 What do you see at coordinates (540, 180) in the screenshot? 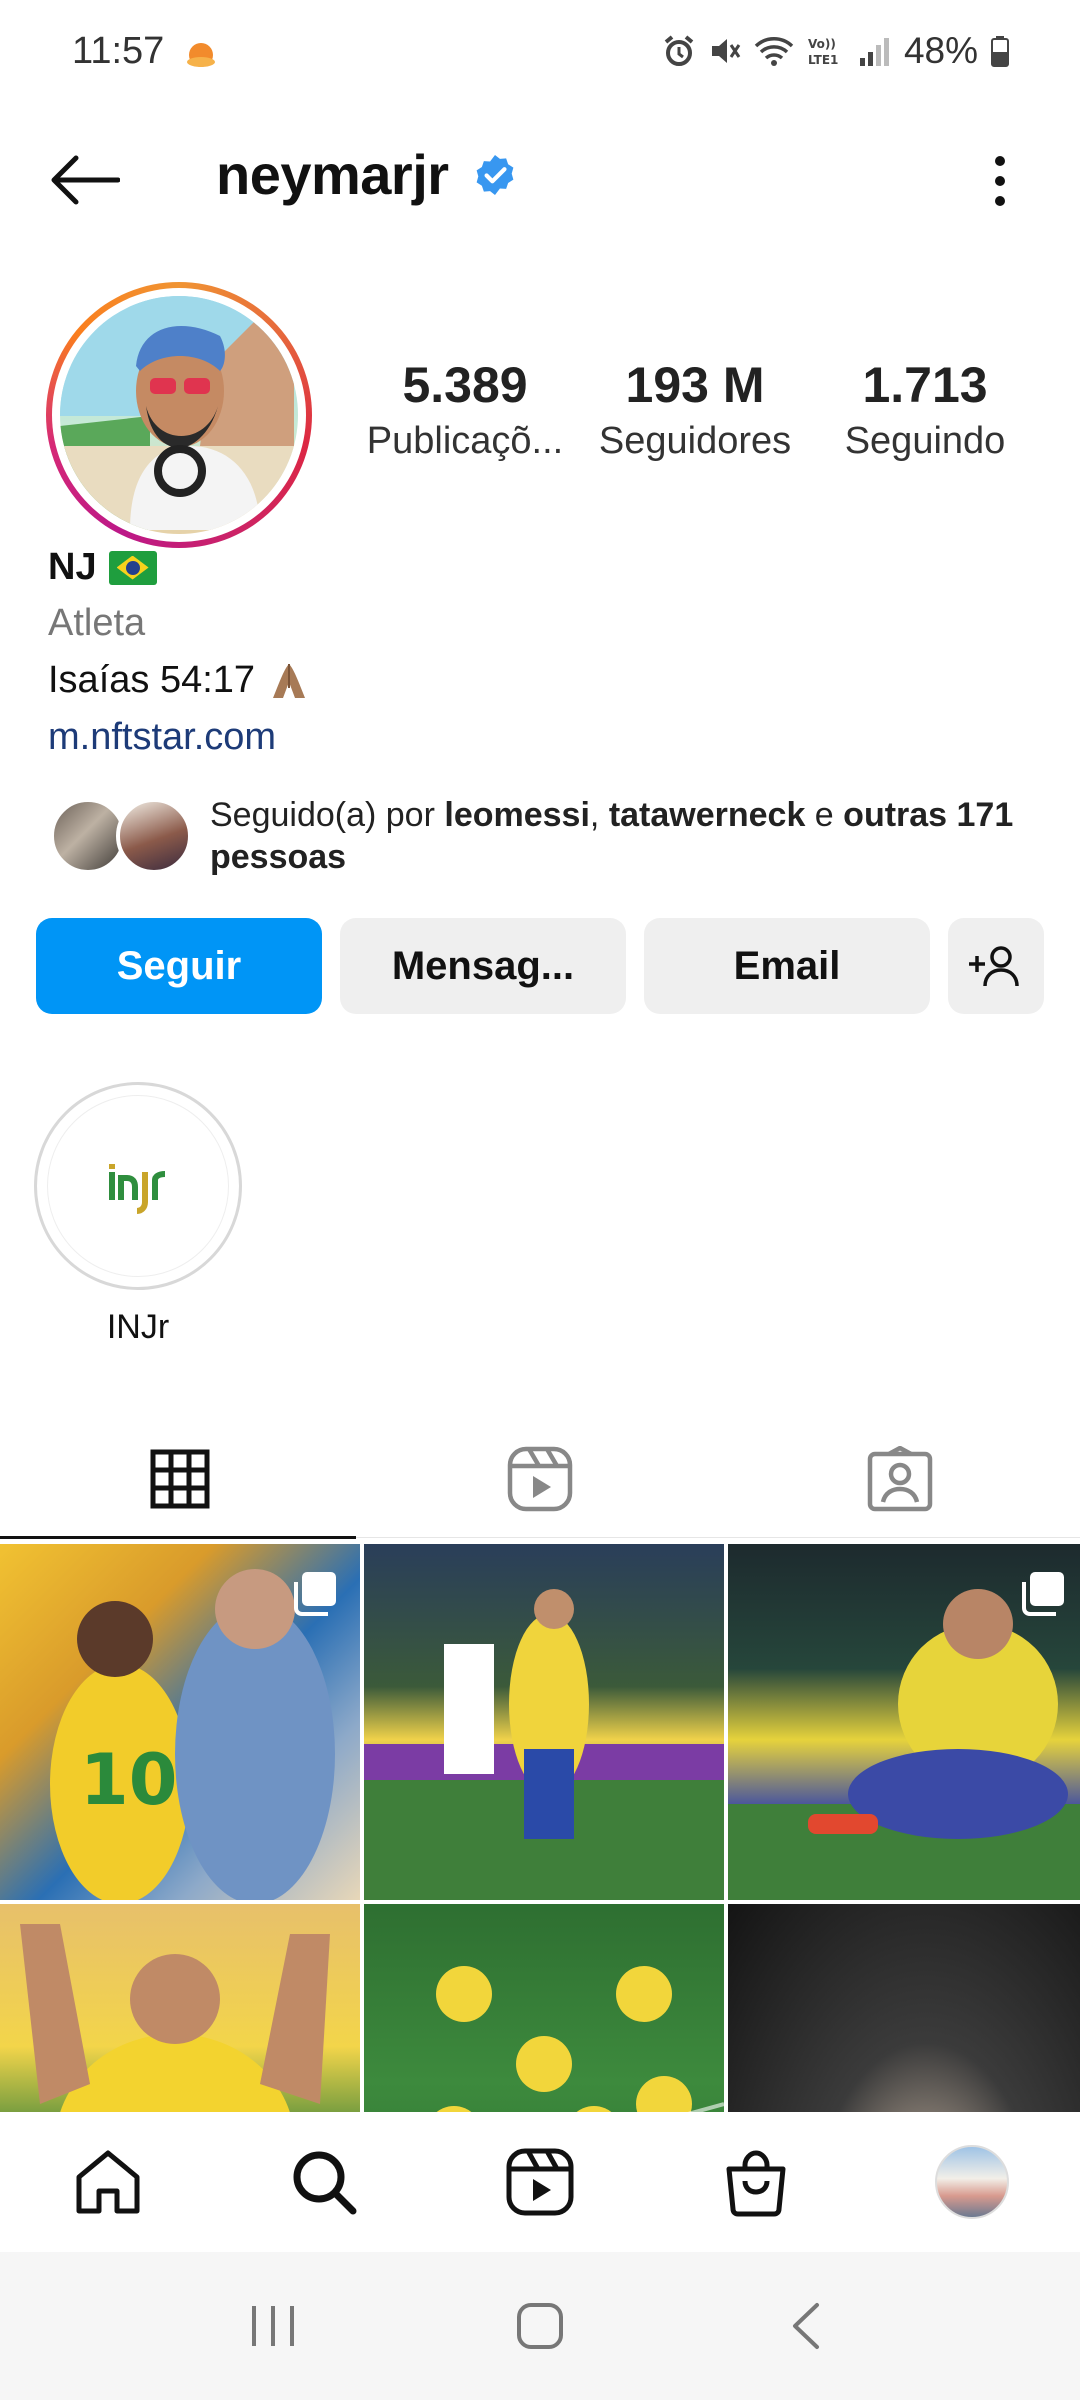
I see `profile-header: neymarjr` at bounding box center [540, 180].